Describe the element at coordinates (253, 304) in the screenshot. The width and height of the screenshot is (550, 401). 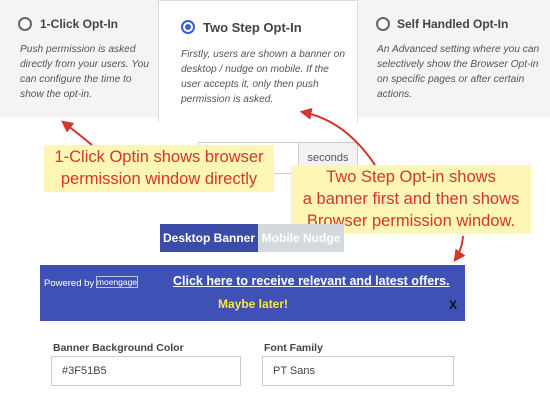
I see `maybe-later-button: Maybe later!` at that location.